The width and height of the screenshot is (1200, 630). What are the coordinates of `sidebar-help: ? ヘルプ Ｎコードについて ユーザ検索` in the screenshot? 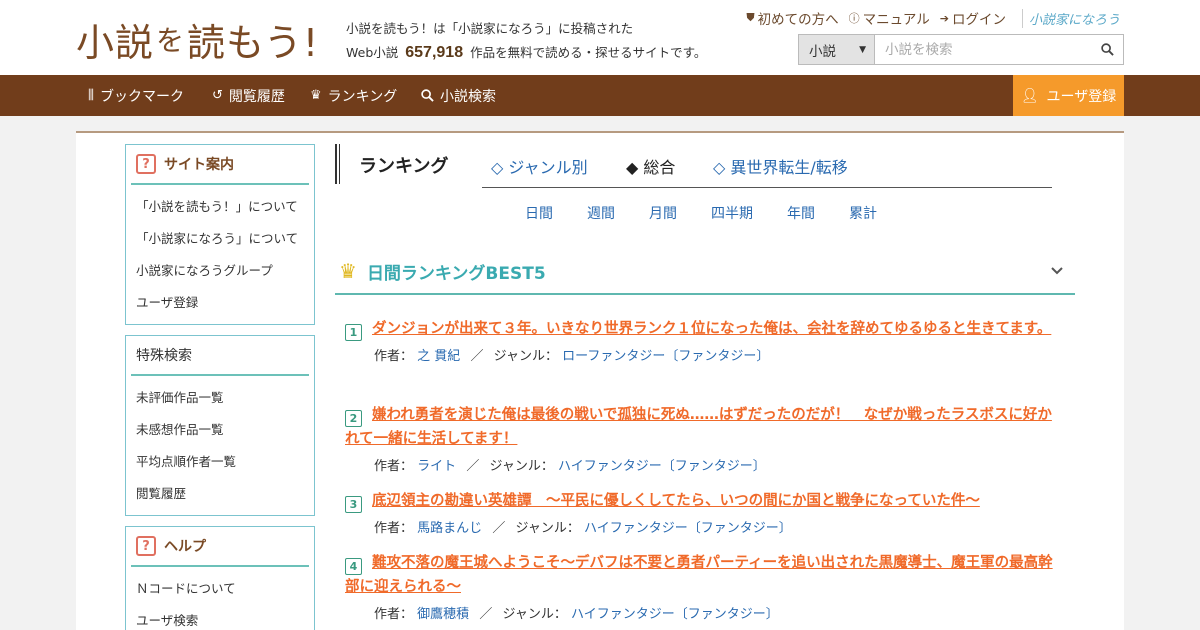 It's located at (220, 578).